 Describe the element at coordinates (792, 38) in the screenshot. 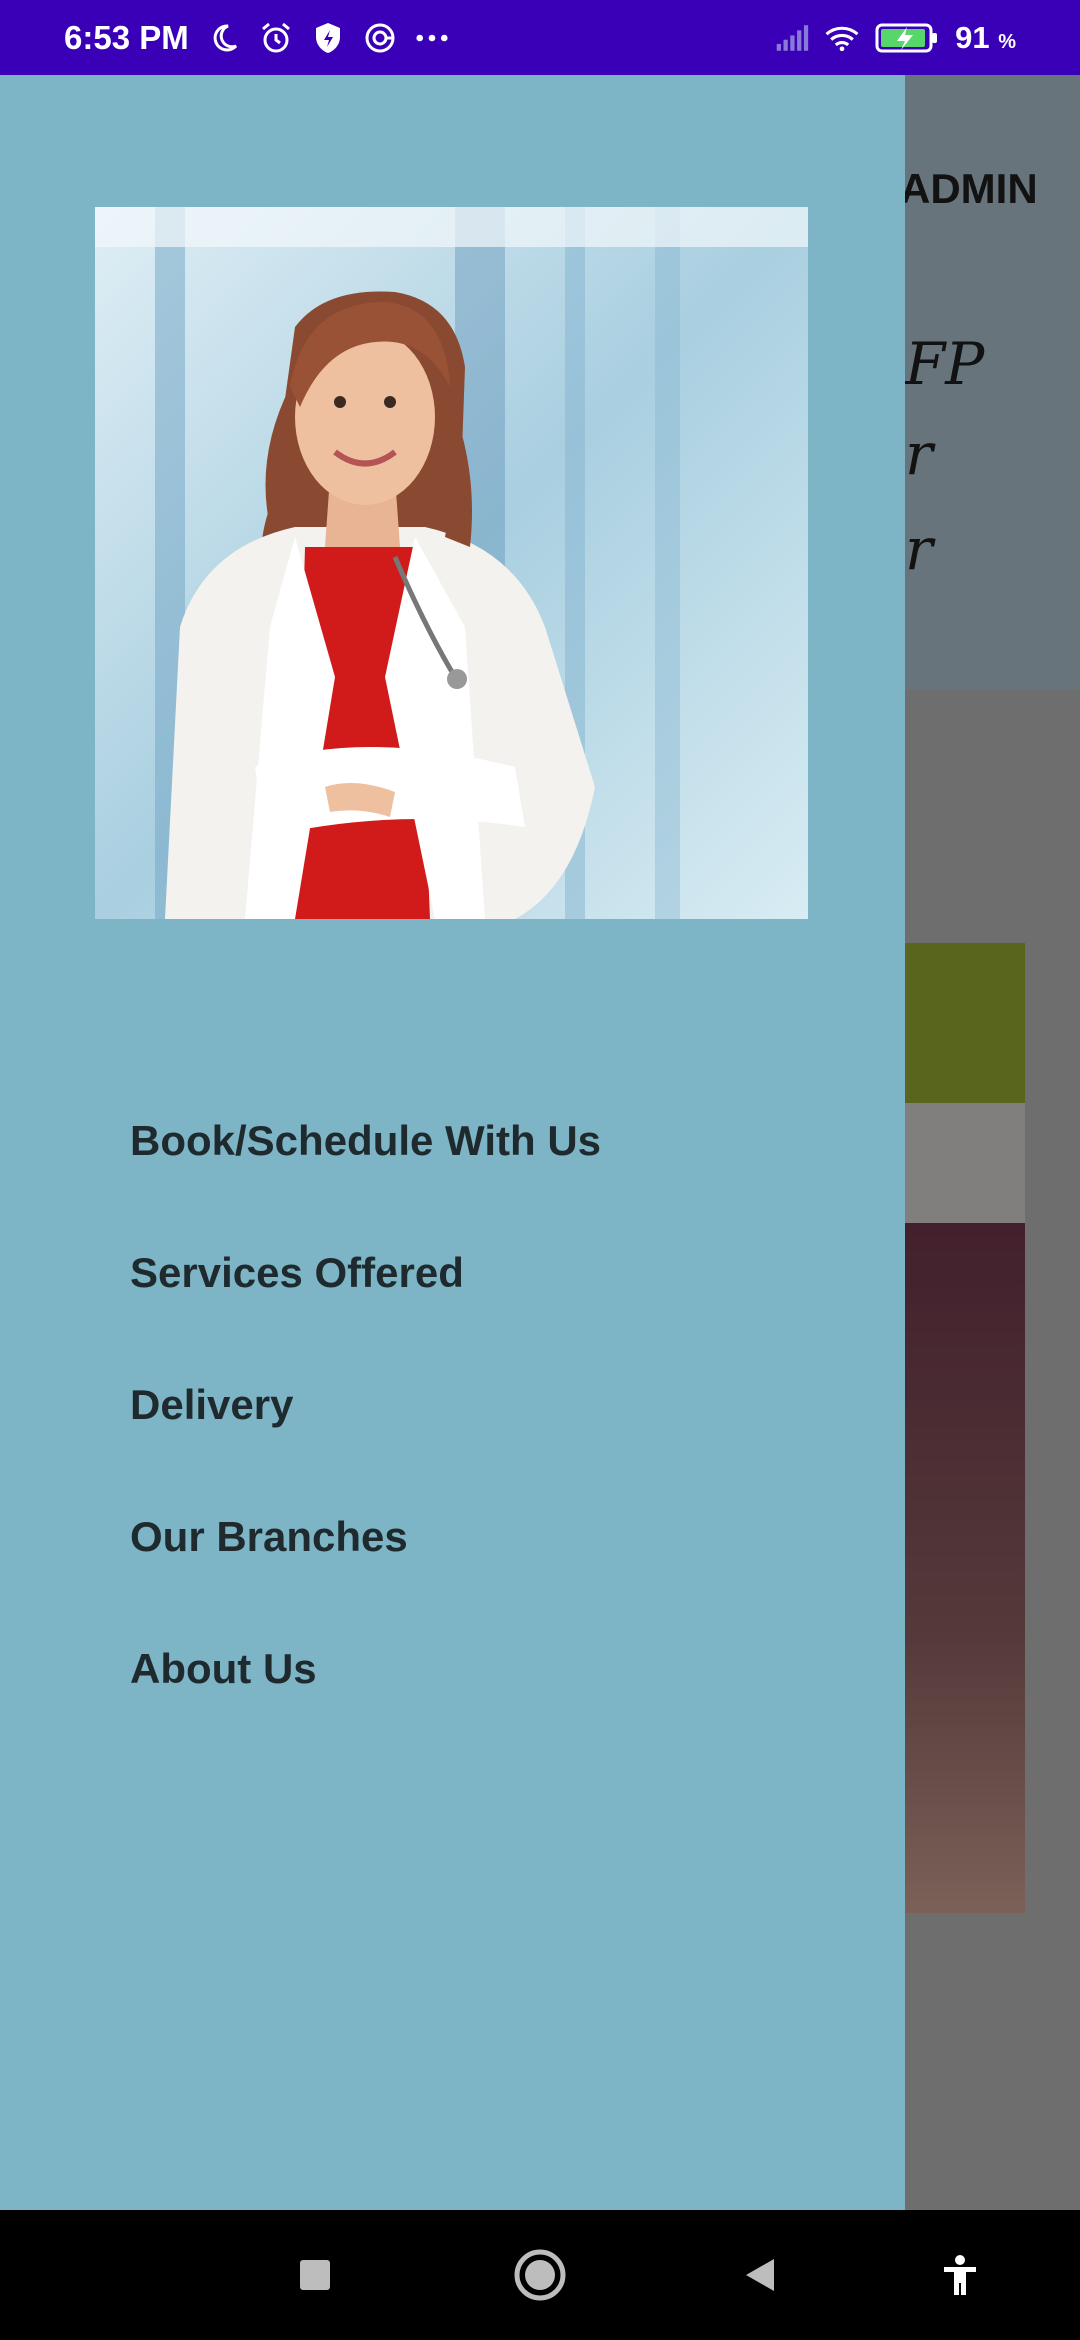

I see `signal-icon` at that location.